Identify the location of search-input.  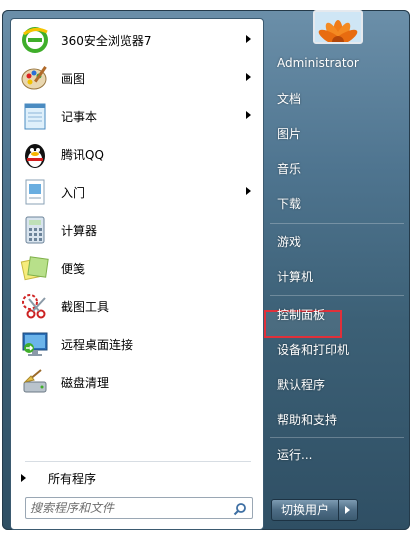
(125, 508).